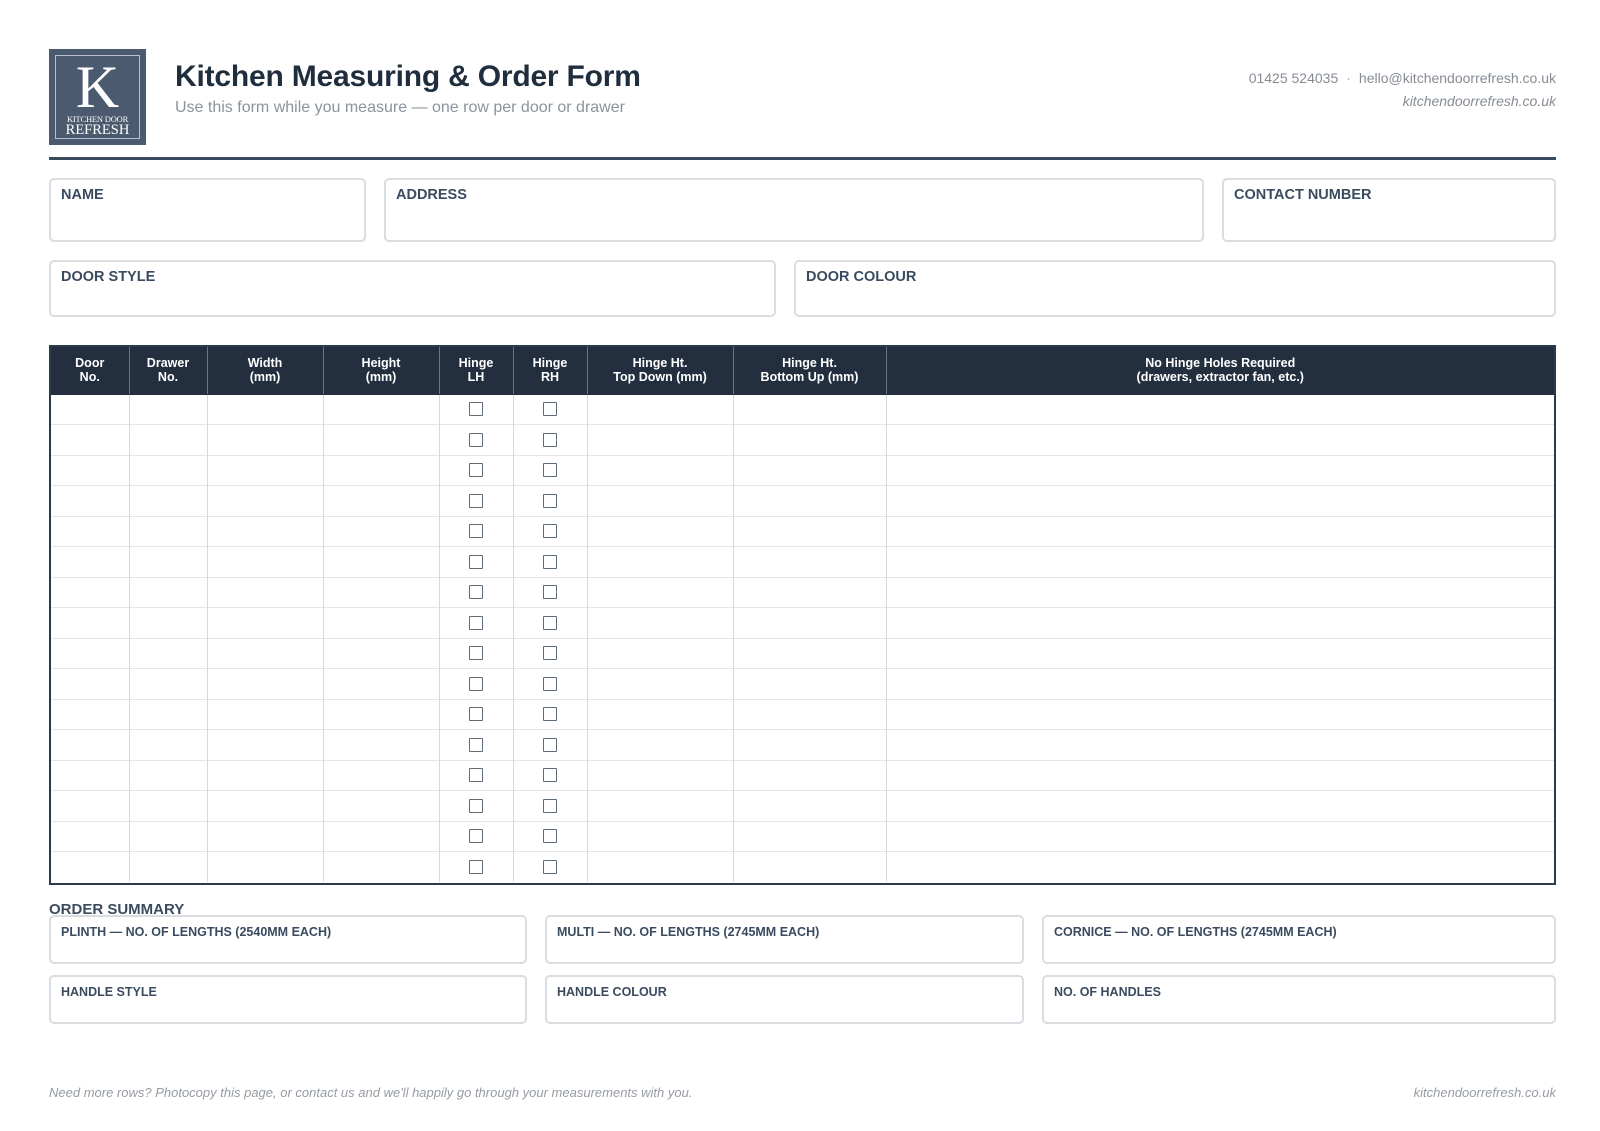 The width and height of the screenshot is (1600, 1131). What do you see at coordinates (794, 210) in the screenshot?
I see `address-field: ADDRESS` at bounding box center [794, 210].